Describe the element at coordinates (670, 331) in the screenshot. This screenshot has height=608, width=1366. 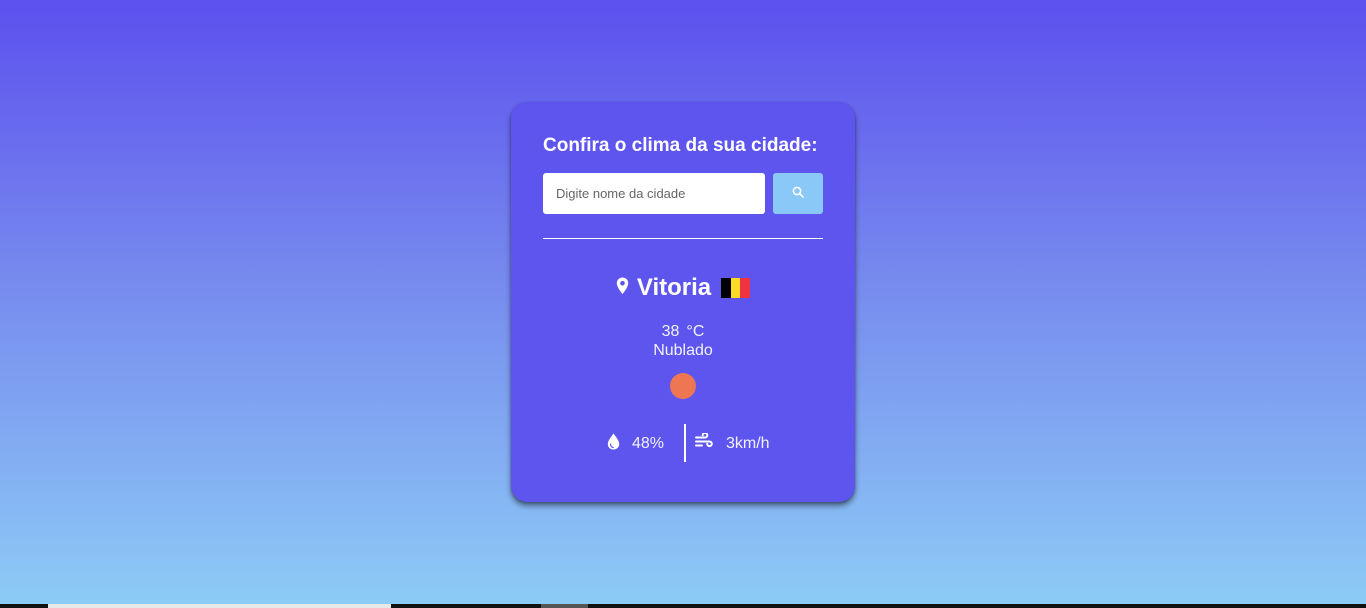
I see `temperature-value: 38` at that location.